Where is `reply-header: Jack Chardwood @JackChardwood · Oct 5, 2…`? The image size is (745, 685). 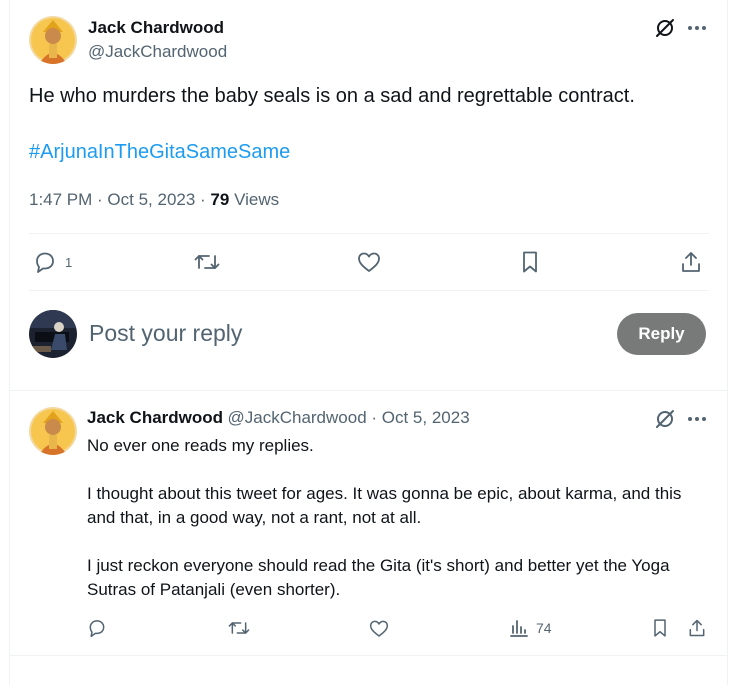 reply-header: Jack Chardwood @JackChardwood · Oct 5, 2… is located at coordinates (278, 418).